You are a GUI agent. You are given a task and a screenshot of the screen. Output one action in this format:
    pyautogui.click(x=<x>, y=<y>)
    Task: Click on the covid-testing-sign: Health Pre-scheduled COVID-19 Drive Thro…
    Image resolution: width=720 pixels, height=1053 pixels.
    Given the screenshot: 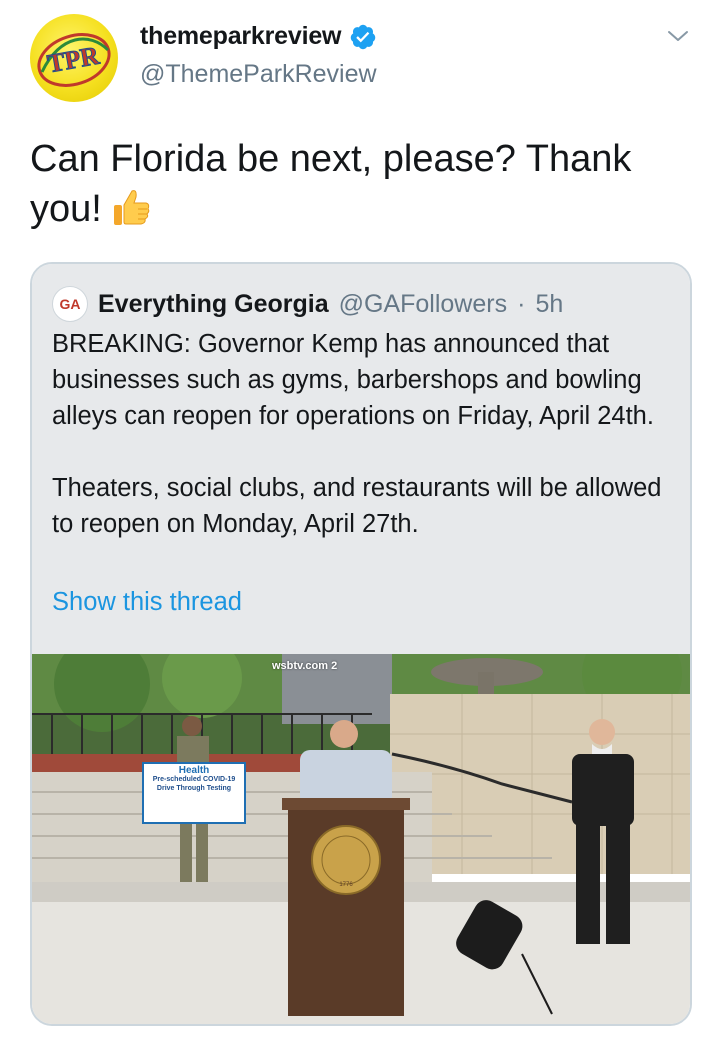 What is the action you would take?
    pyautogui.click(x=194, y=793)
    